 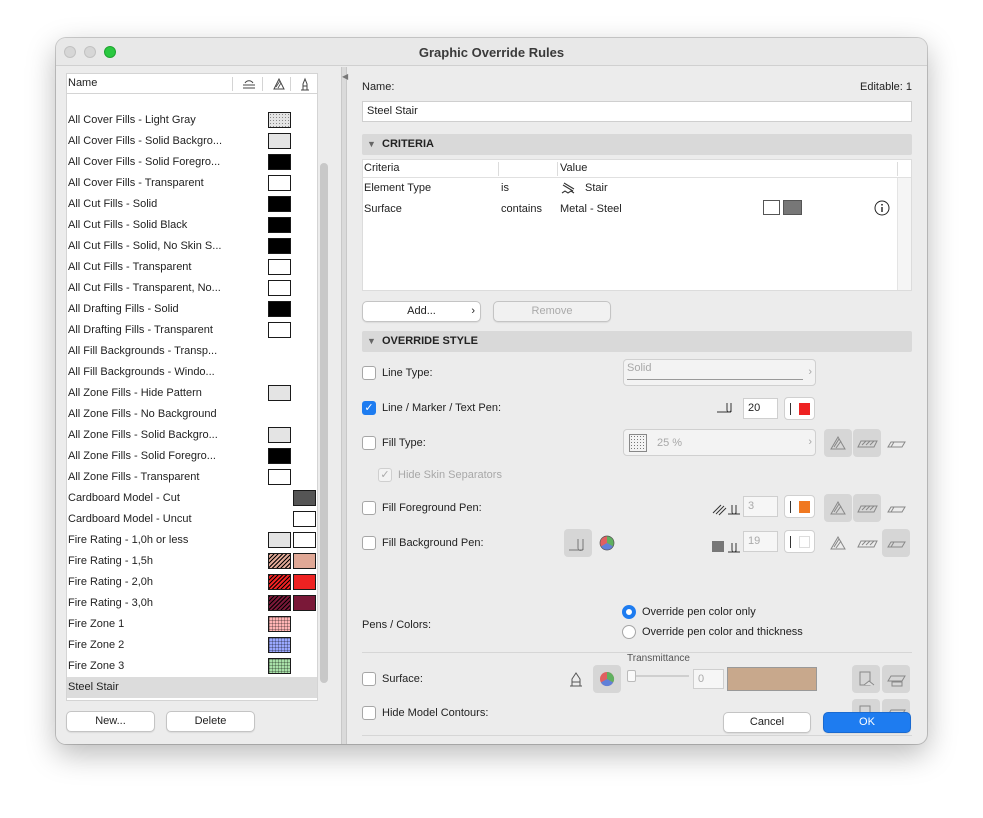 What do you see at coordinates (210, 721) in the screenshot?
I see `delete-rule-button: Delete` at bounding box center [210, 721].